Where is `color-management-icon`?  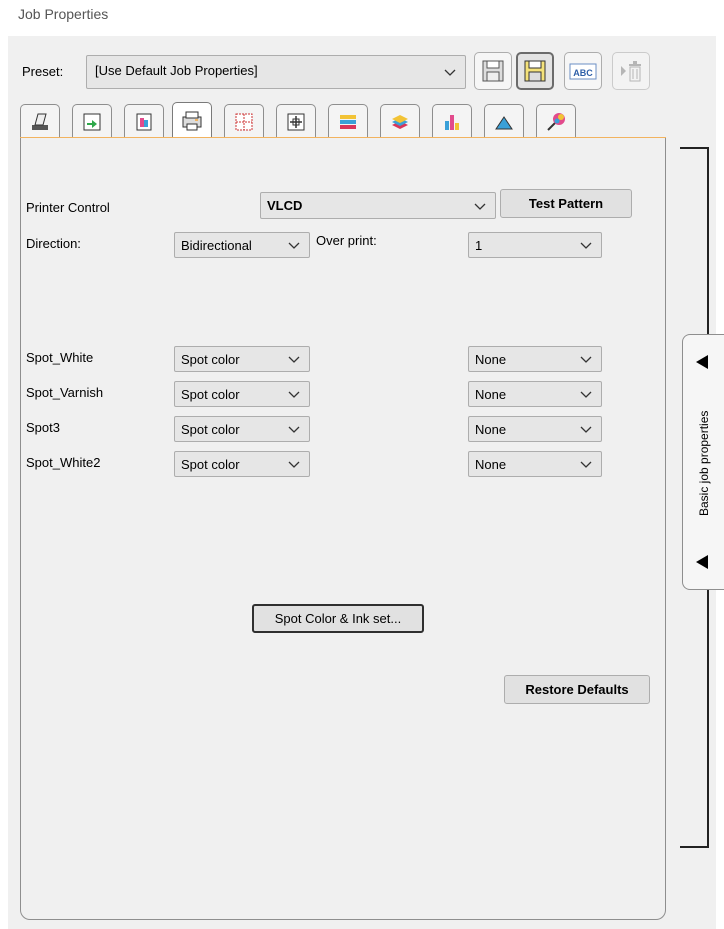
color-management-icon is located at coordinates (144, 121).